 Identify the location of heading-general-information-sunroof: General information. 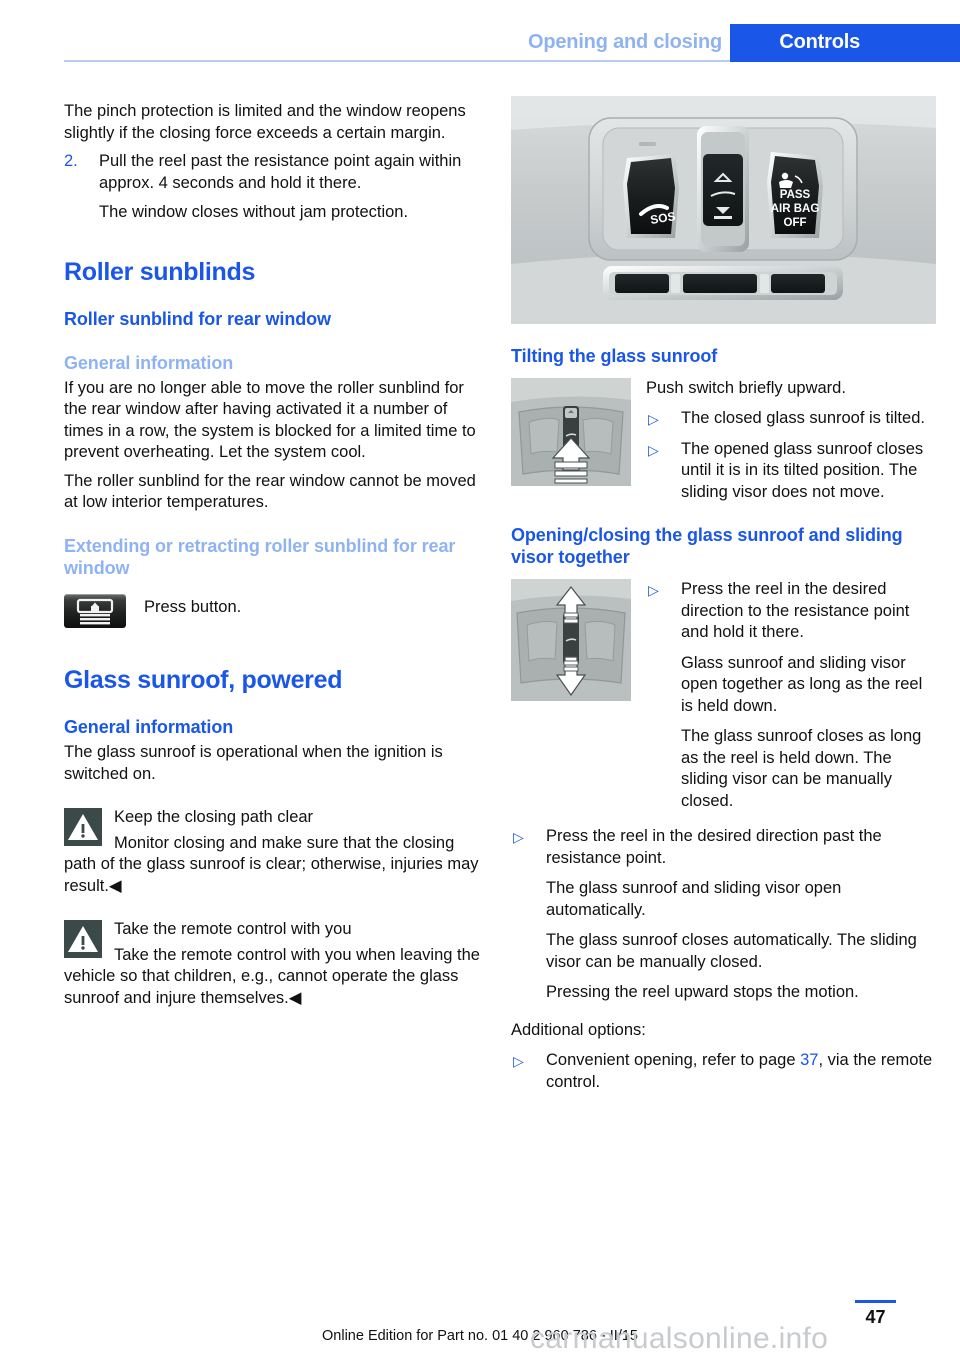
(149, 727).